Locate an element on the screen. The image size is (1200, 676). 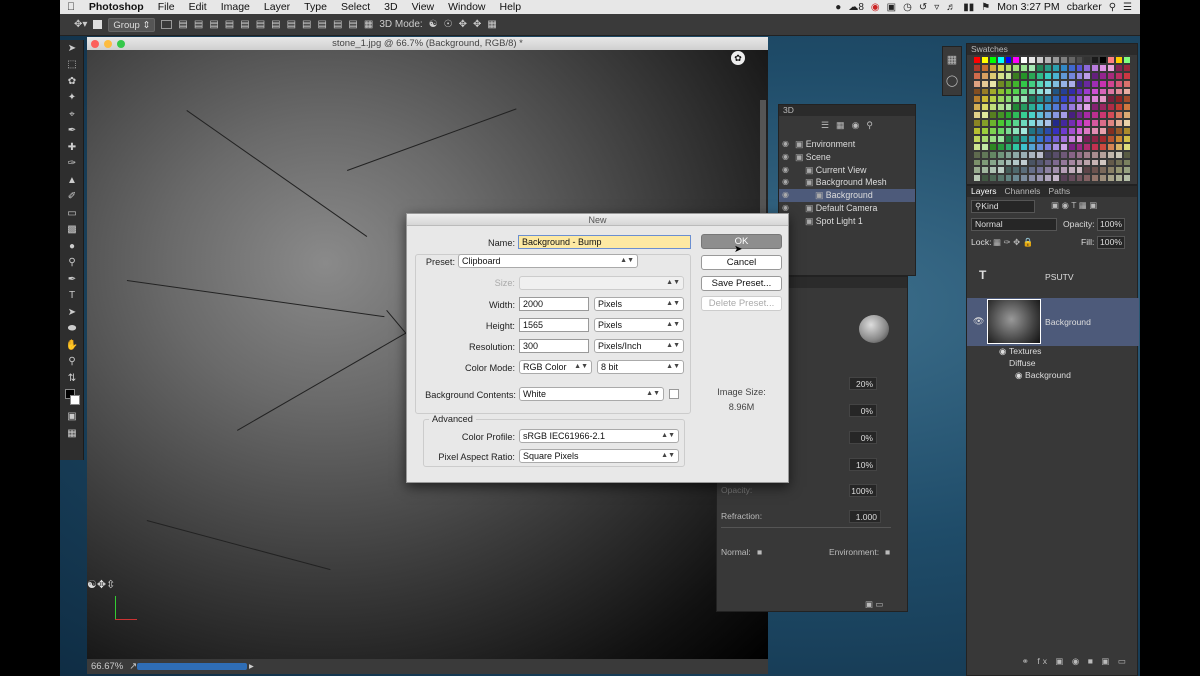
menu-view: View is located at coordinates (423, 7).